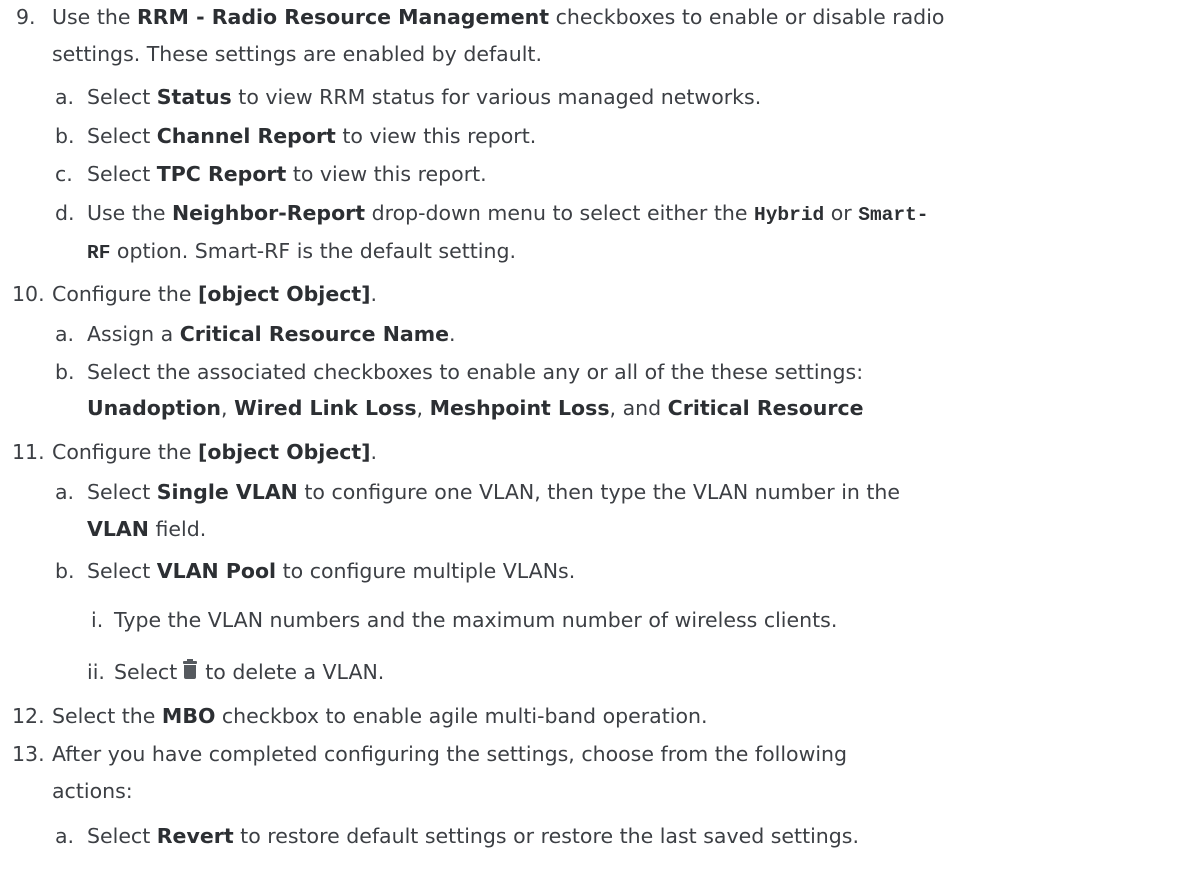 This screenshot has width=1181, height=873. What do you see at coordinates (147, 529) in the screenshot?
I see `step-11a-cont: VLAN field.` at bounding box center [147, 529].